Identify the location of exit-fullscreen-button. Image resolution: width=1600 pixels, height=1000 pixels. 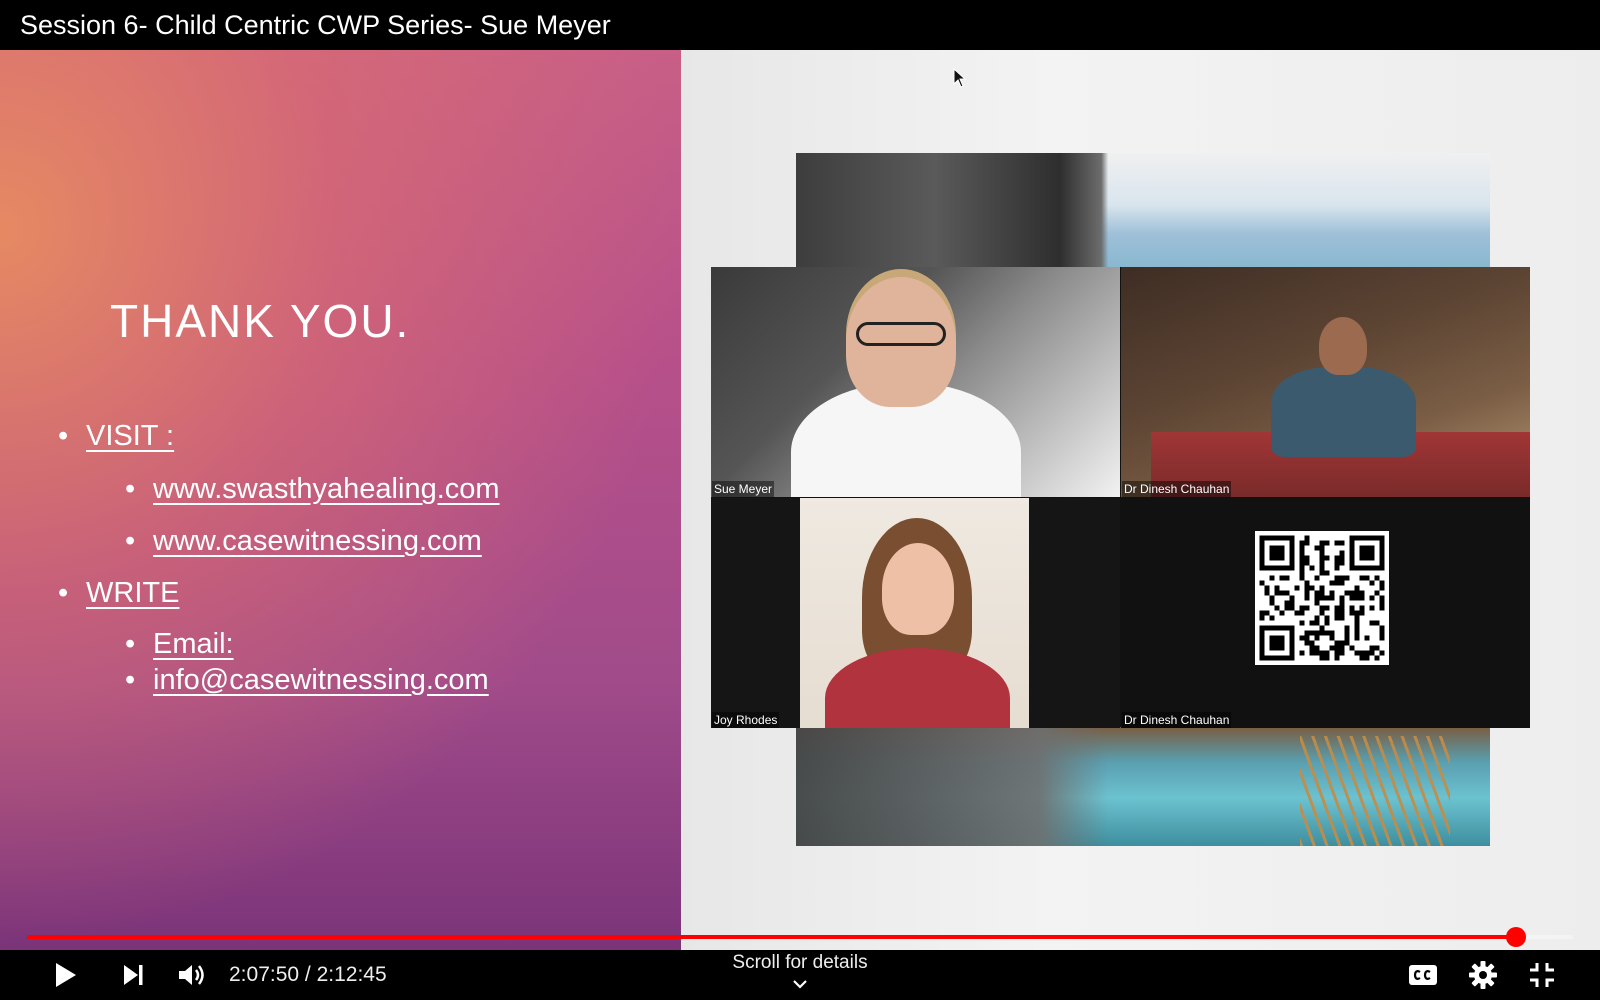
(1542, 975).